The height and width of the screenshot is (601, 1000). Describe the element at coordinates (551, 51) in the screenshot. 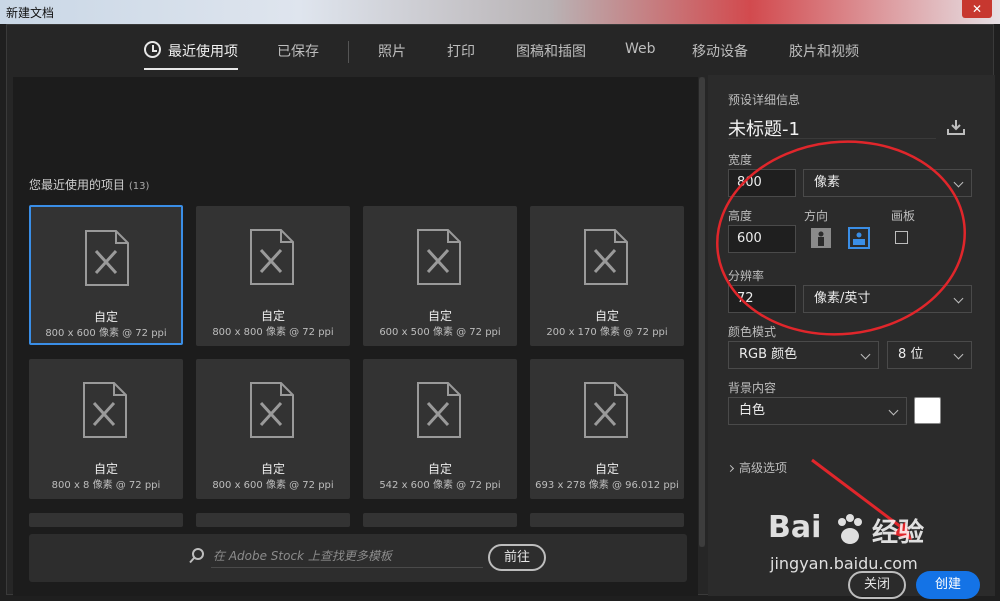

I see `tab-art-illustration: 图稿和插图` at that location.